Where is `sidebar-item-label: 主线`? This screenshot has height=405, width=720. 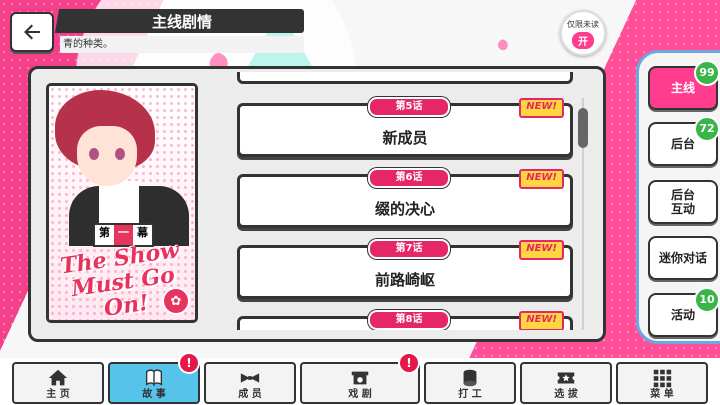 sidebar-item-label: 主线 is located at coordinates (682, 88).